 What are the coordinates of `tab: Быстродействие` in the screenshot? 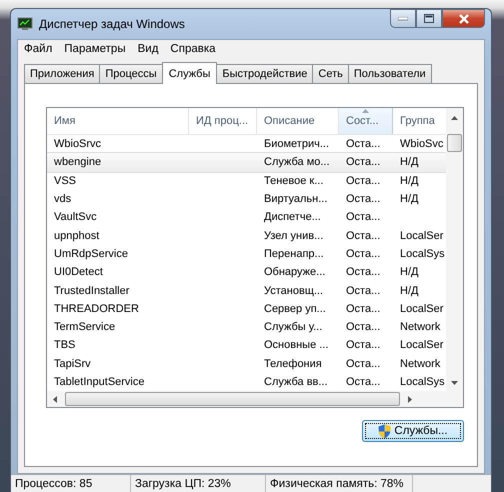 It's located at (265, 73).